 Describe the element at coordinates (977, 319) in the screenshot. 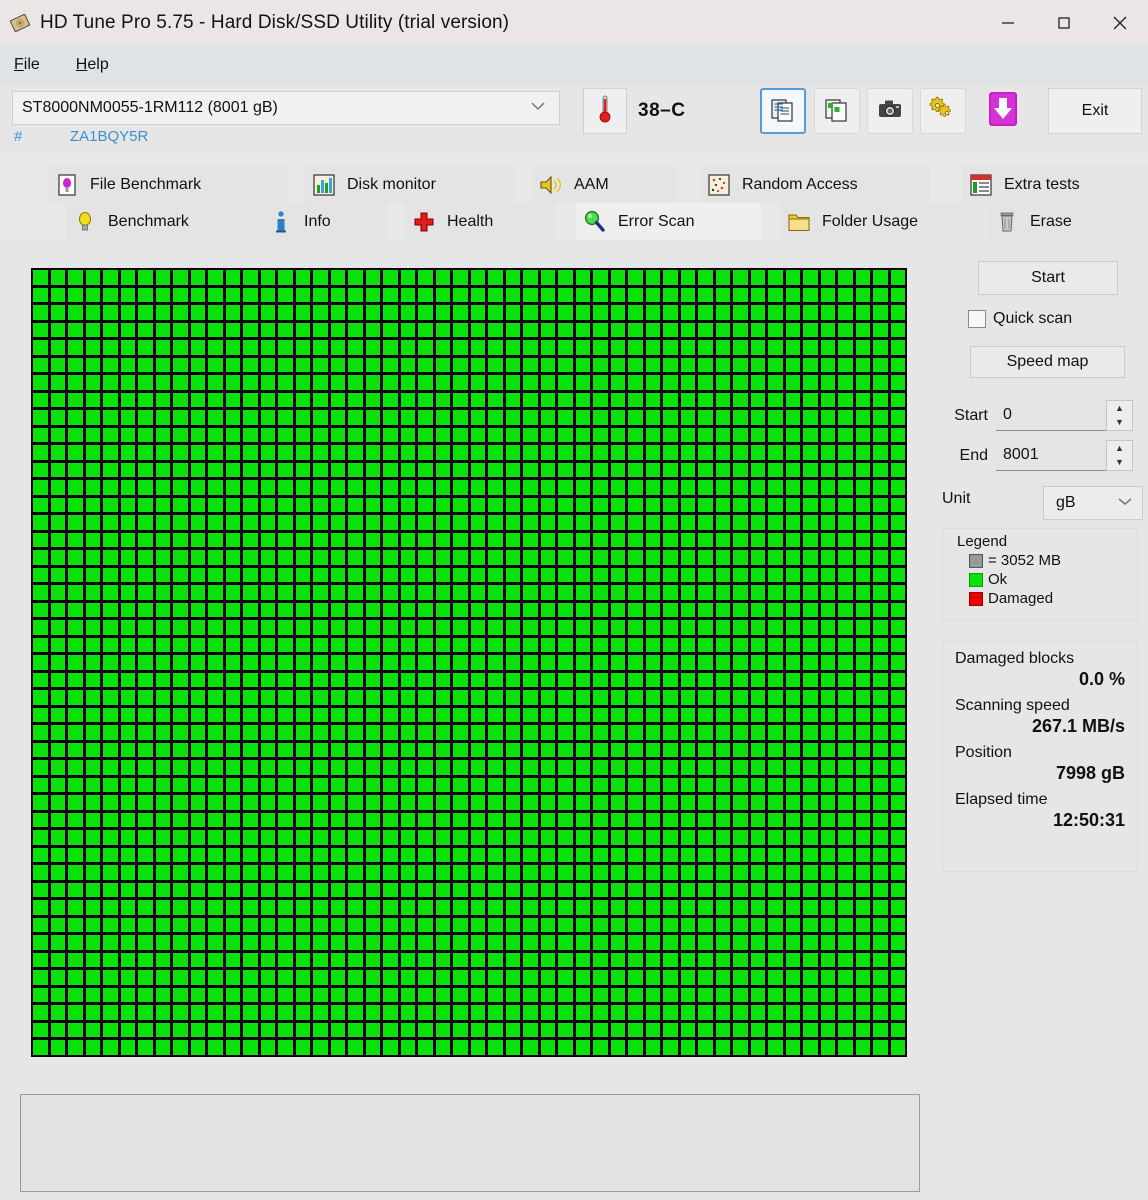

I see `quick-scan-checkbox` at that location.